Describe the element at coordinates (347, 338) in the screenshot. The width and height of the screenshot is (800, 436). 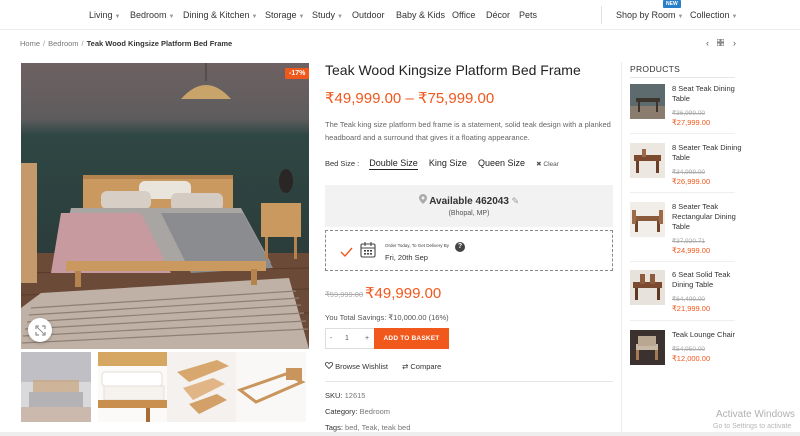
I see `qty-input: 1` at that location.